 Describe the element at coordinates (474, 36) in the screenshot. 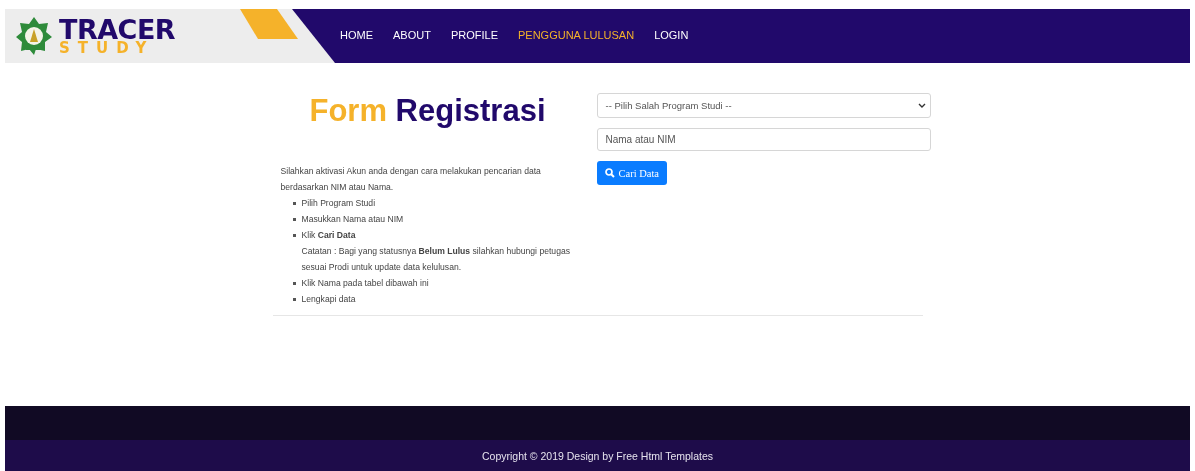

I see `nav-link: PROFILE` at that location.